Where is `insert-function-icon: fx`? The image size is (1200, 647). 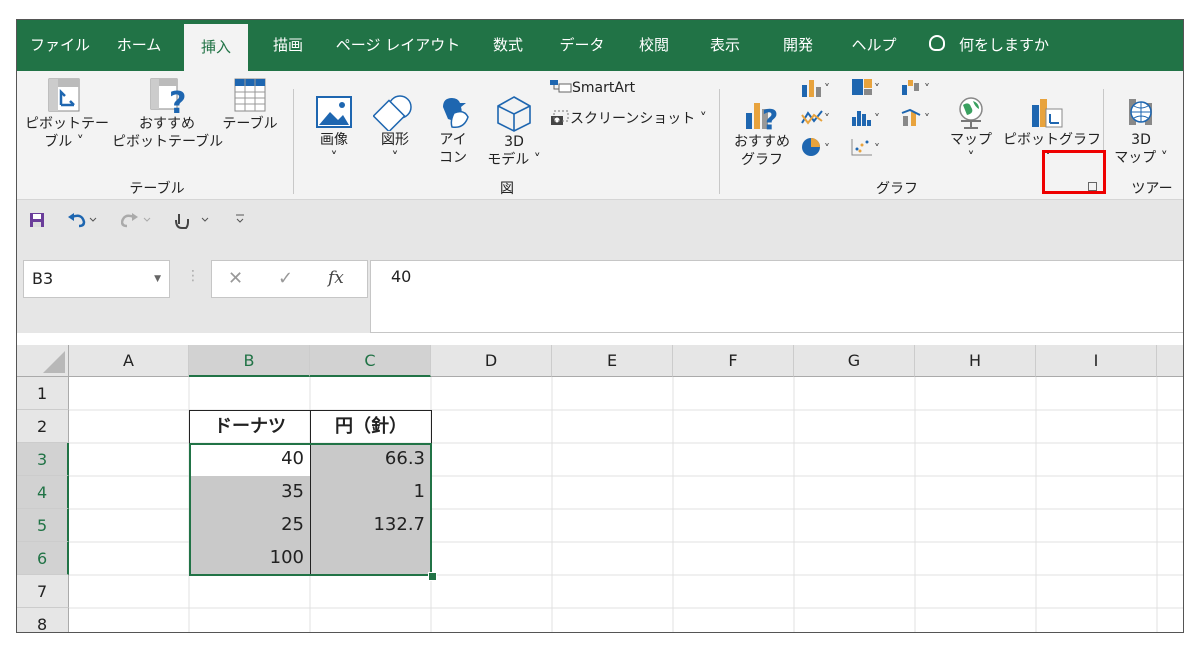 insert-function-icon: fx is located at coordinates (336, 278).